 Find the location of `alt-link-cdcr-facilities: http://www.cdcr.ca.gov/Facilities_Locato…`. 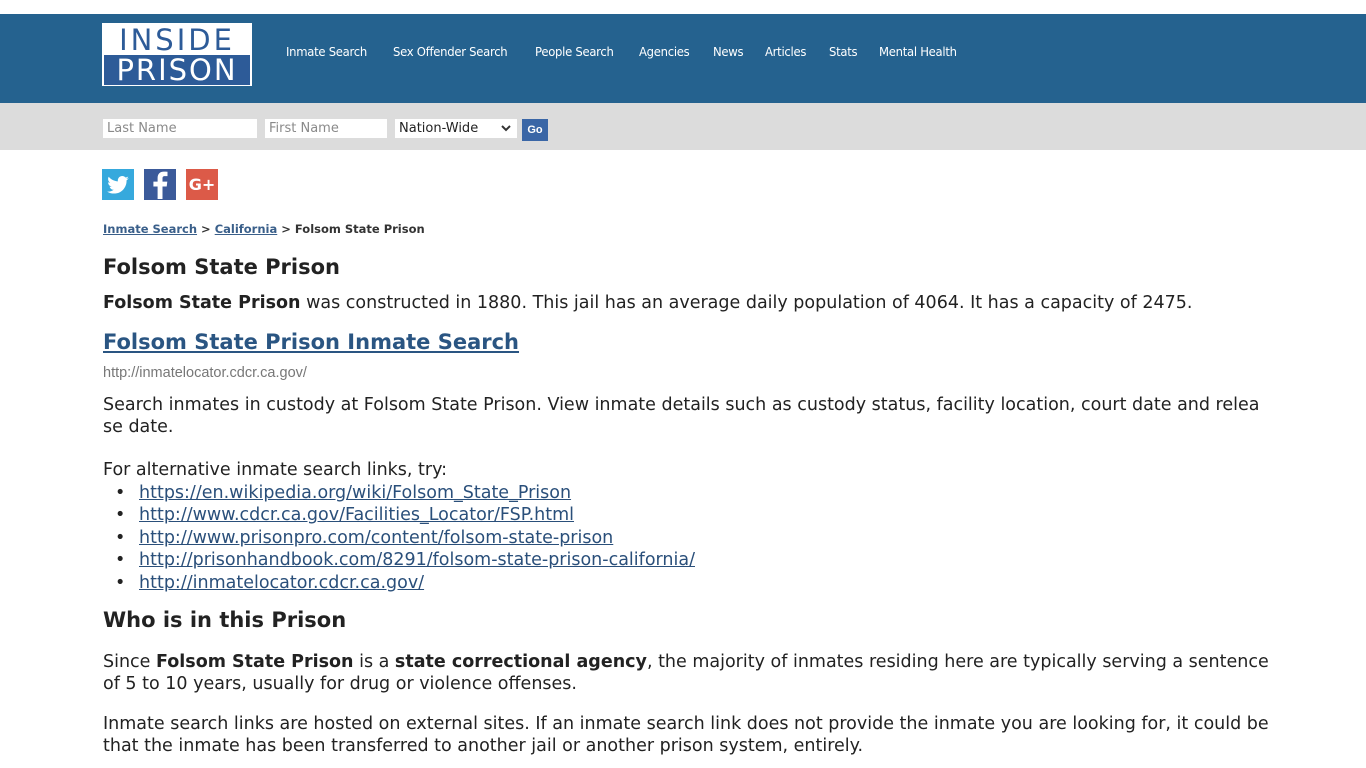

alt-link-cdcr-facilities: http://www.cdcr.ca.gov/Facilities_Locato… is located at coordinates (356, 515).